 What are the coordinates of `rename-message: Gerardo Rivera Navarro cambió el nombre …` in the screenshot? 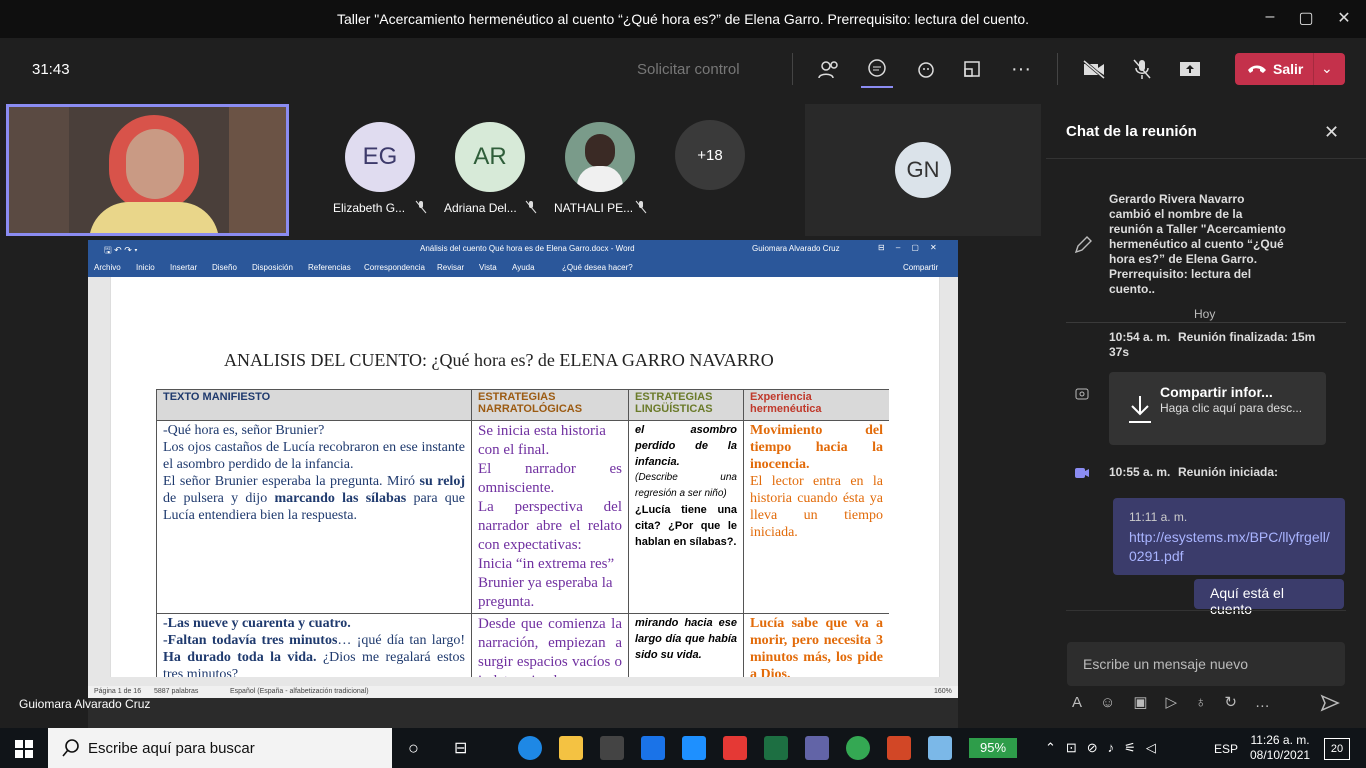 It's located at (1197, 244).